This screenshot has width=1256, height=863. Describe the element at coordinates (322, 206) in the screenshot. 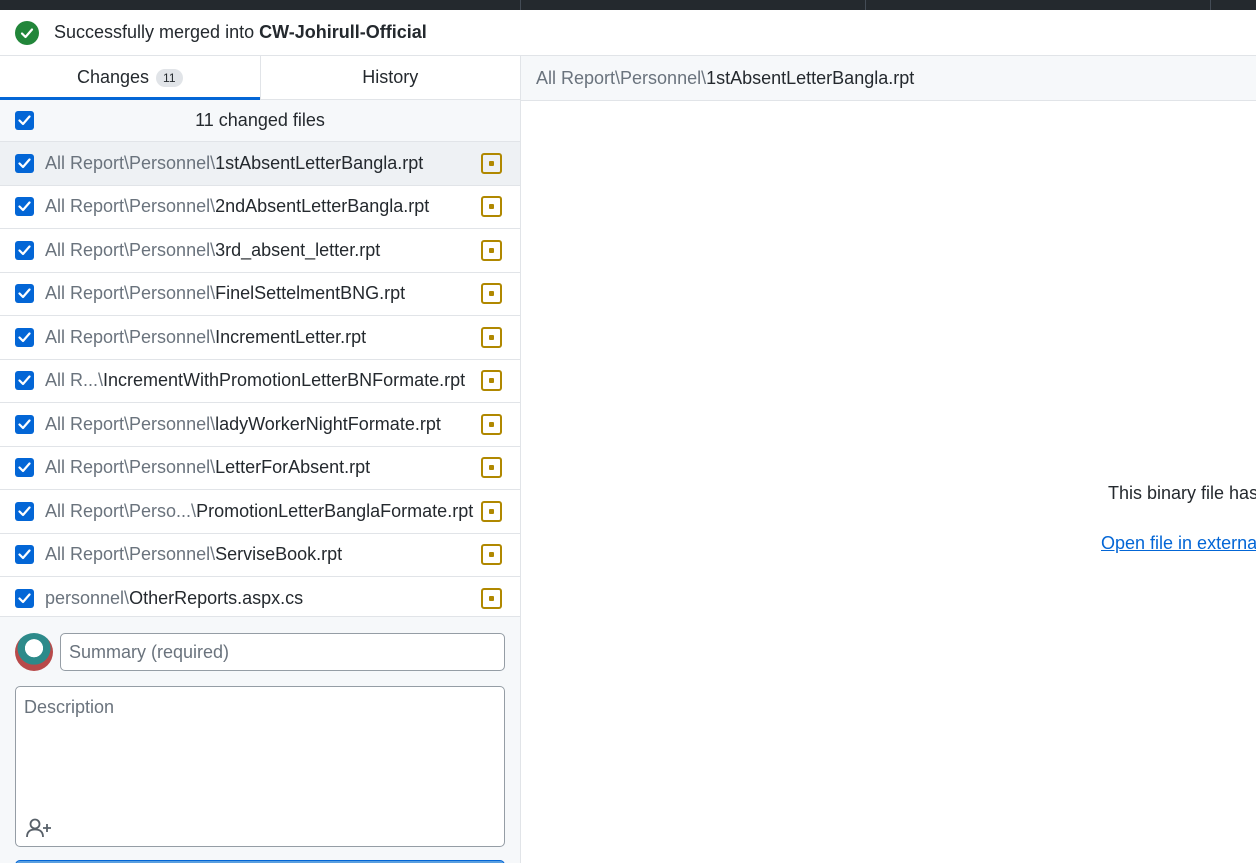

I see `file-name: 2ndAbsentLetterBangla.rpt` at that location.